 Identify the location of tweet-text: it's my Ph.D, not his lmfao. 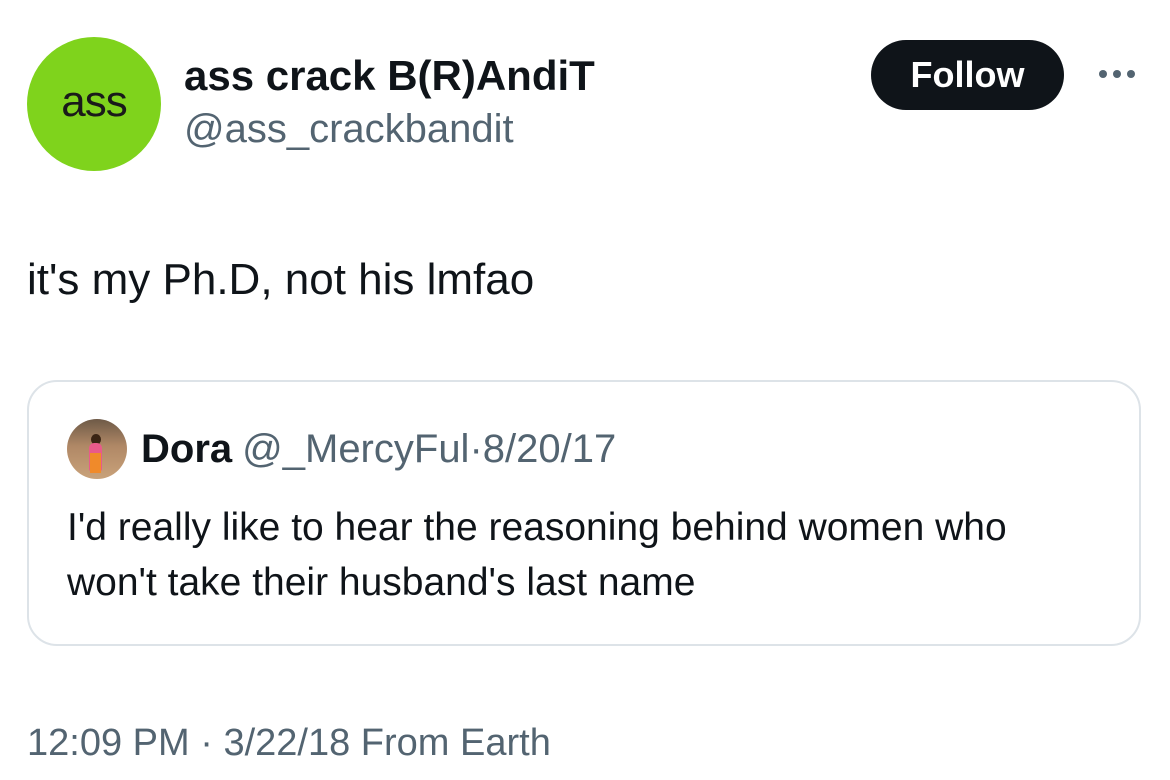
(281, 279).